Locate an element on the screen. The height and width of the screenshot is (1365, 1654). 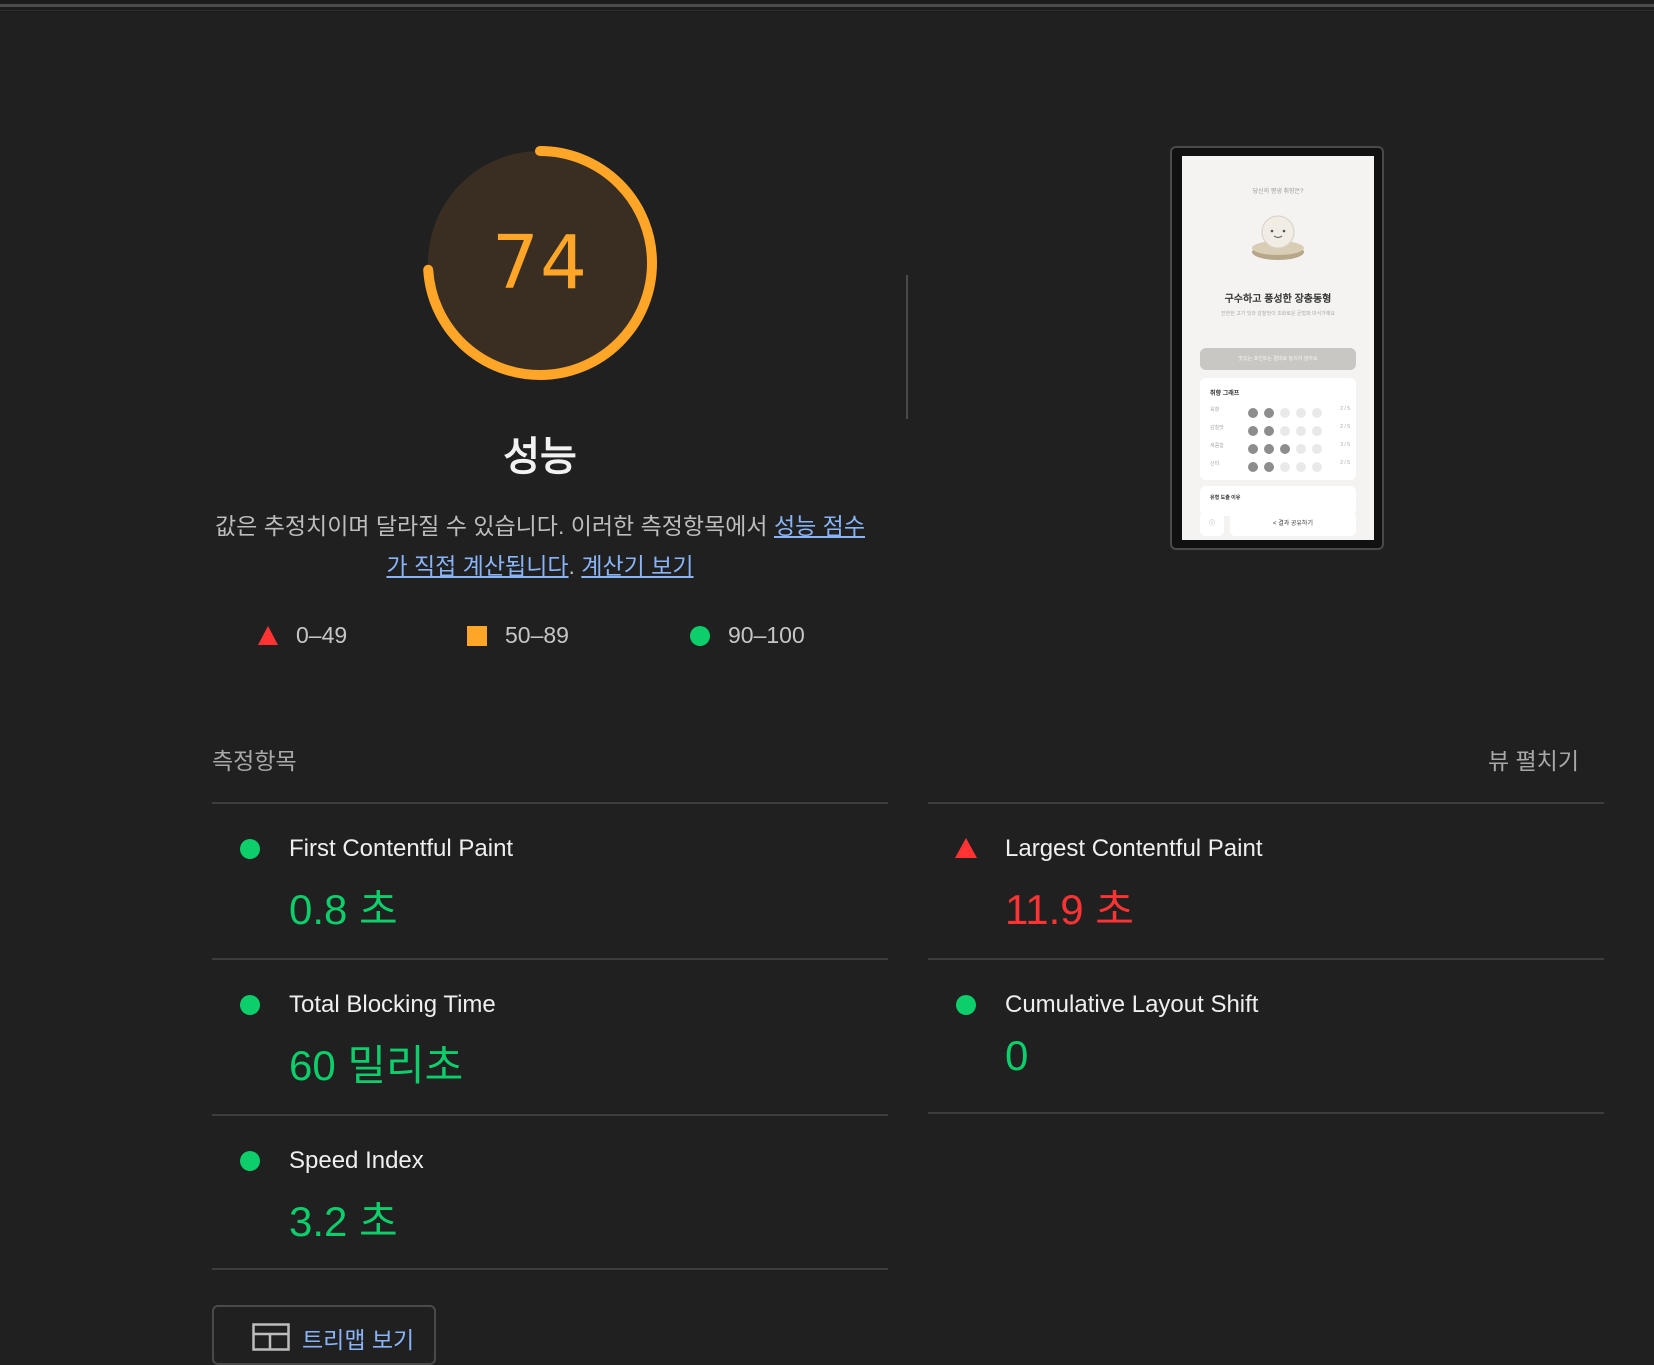
calculator-link: 계산기 보기 is located at coordinates (637, 566).